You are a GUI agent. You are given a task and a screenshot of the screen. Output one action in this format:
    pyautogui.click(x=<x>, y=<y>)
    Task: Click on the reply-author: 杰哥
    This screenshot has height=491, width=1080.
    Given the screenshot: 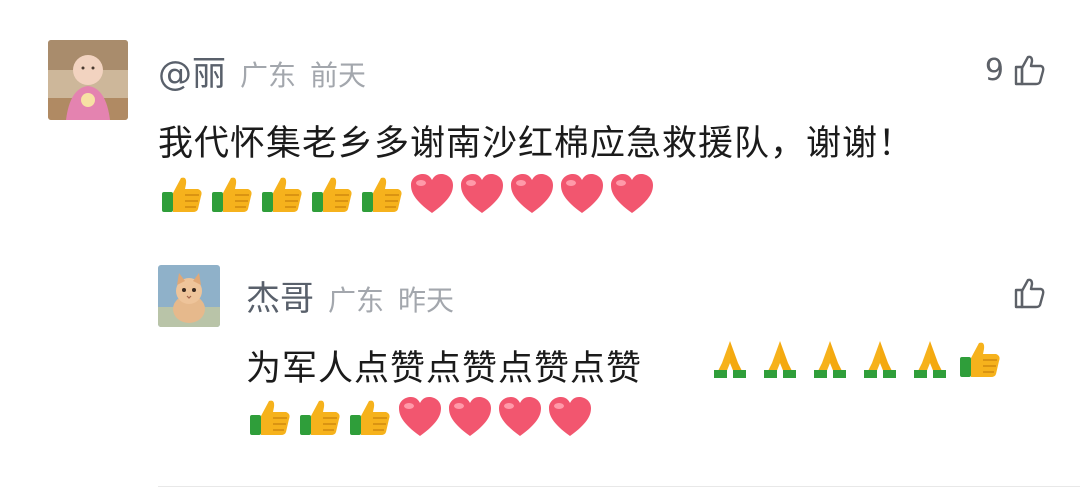 What is the action you would take?
    pyautogui.click(x=280, y=295)
    